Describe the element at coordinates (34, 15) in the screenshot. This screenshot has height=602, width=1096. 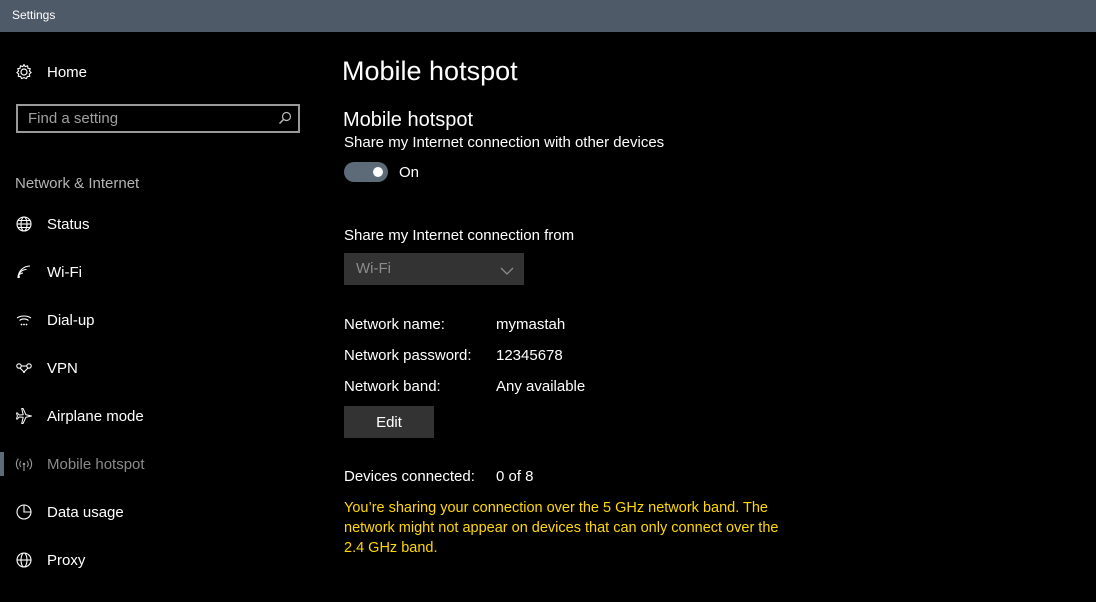
I see `window-title: Settings` at that location.